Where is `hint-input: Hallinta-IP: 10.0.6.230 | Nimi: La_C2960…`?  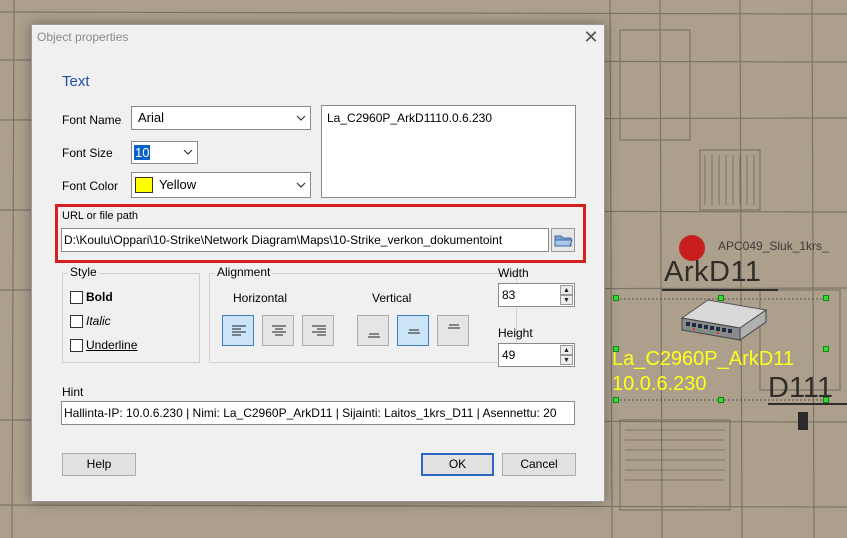
hint-input: Hallinta-IP: 10.0.6.230 | Nimi: La_C2960… is located at coordinates (318, 413).